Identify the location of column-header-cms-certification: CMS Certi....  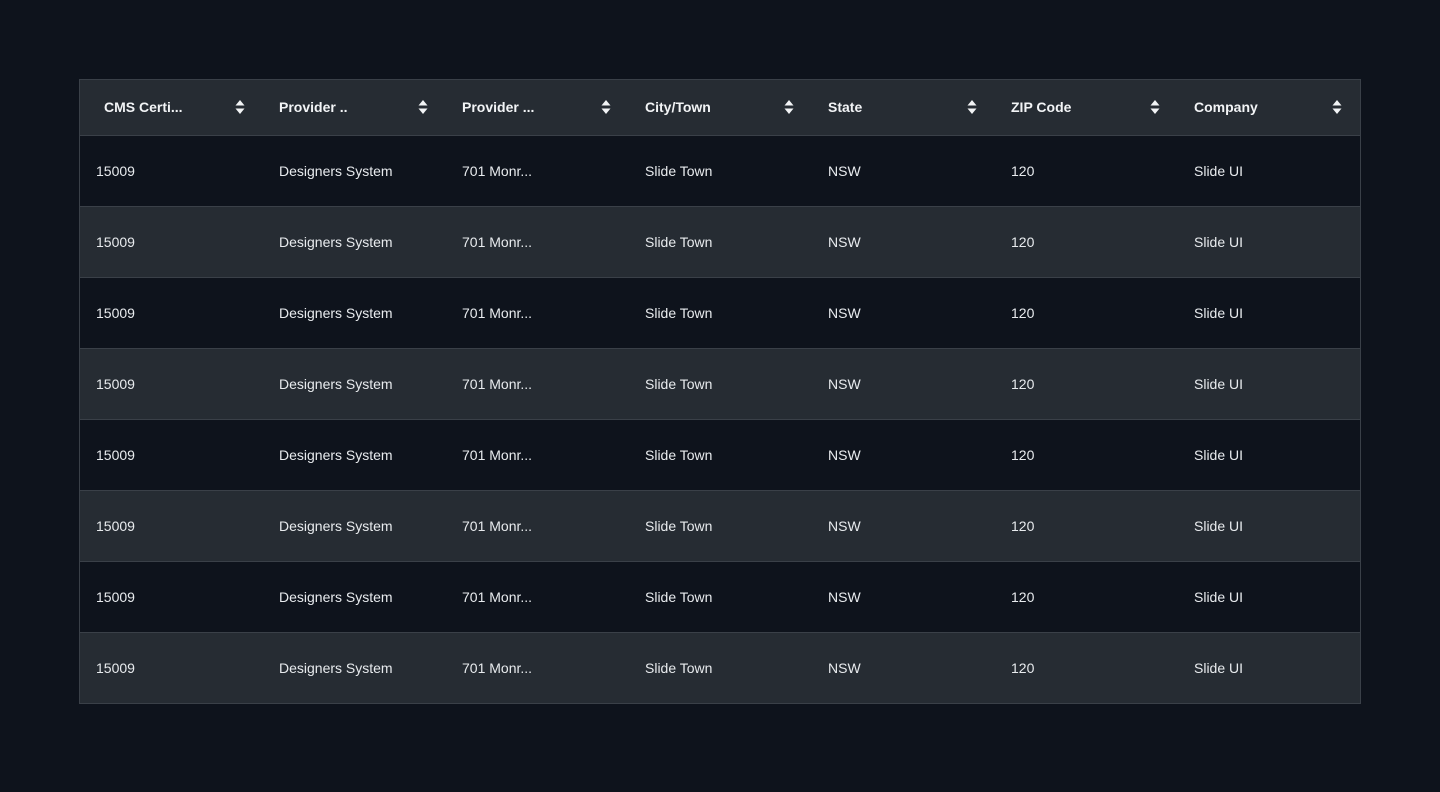
(171, 108).